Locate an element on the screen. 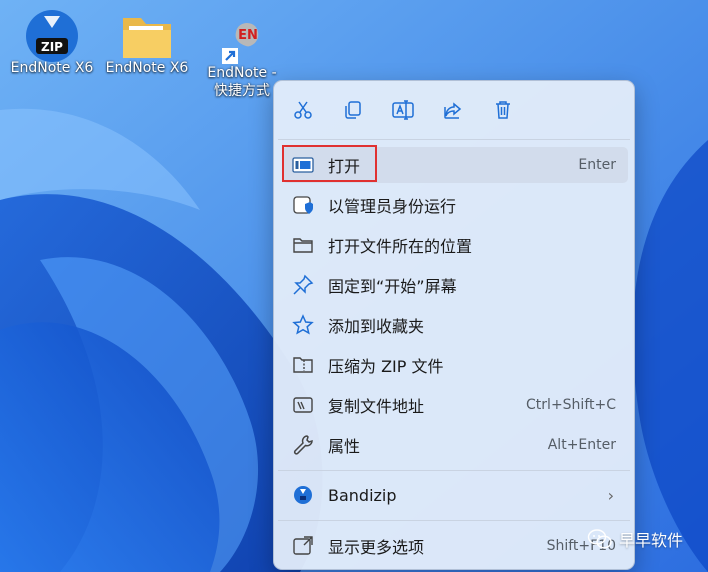  menu-item-label: 以管理员身份运行 is located at coordinates (392, 206).